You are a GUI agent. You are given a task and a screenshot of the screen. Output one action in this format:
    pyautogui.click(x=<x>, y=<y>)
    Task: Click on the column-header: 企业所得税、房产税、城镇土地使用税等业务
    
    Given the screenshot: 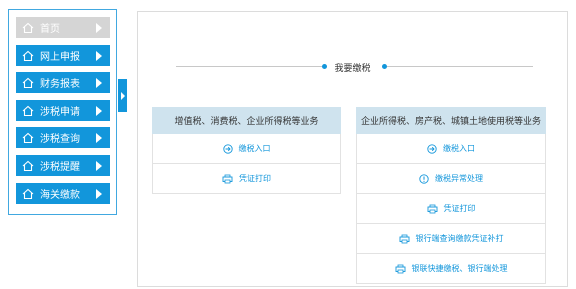 What is the action you would take?
    pyautogui.click(x=451, y=120)
    